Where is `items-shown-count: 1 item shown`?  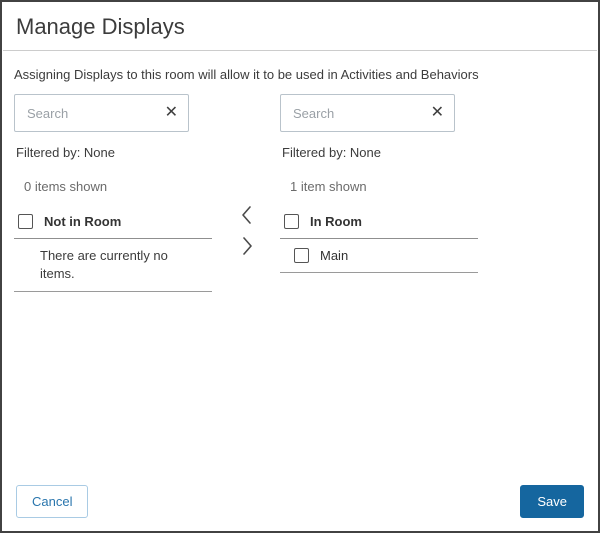 items-shown-count: 1 item shown is located at coordinates (328, 186).